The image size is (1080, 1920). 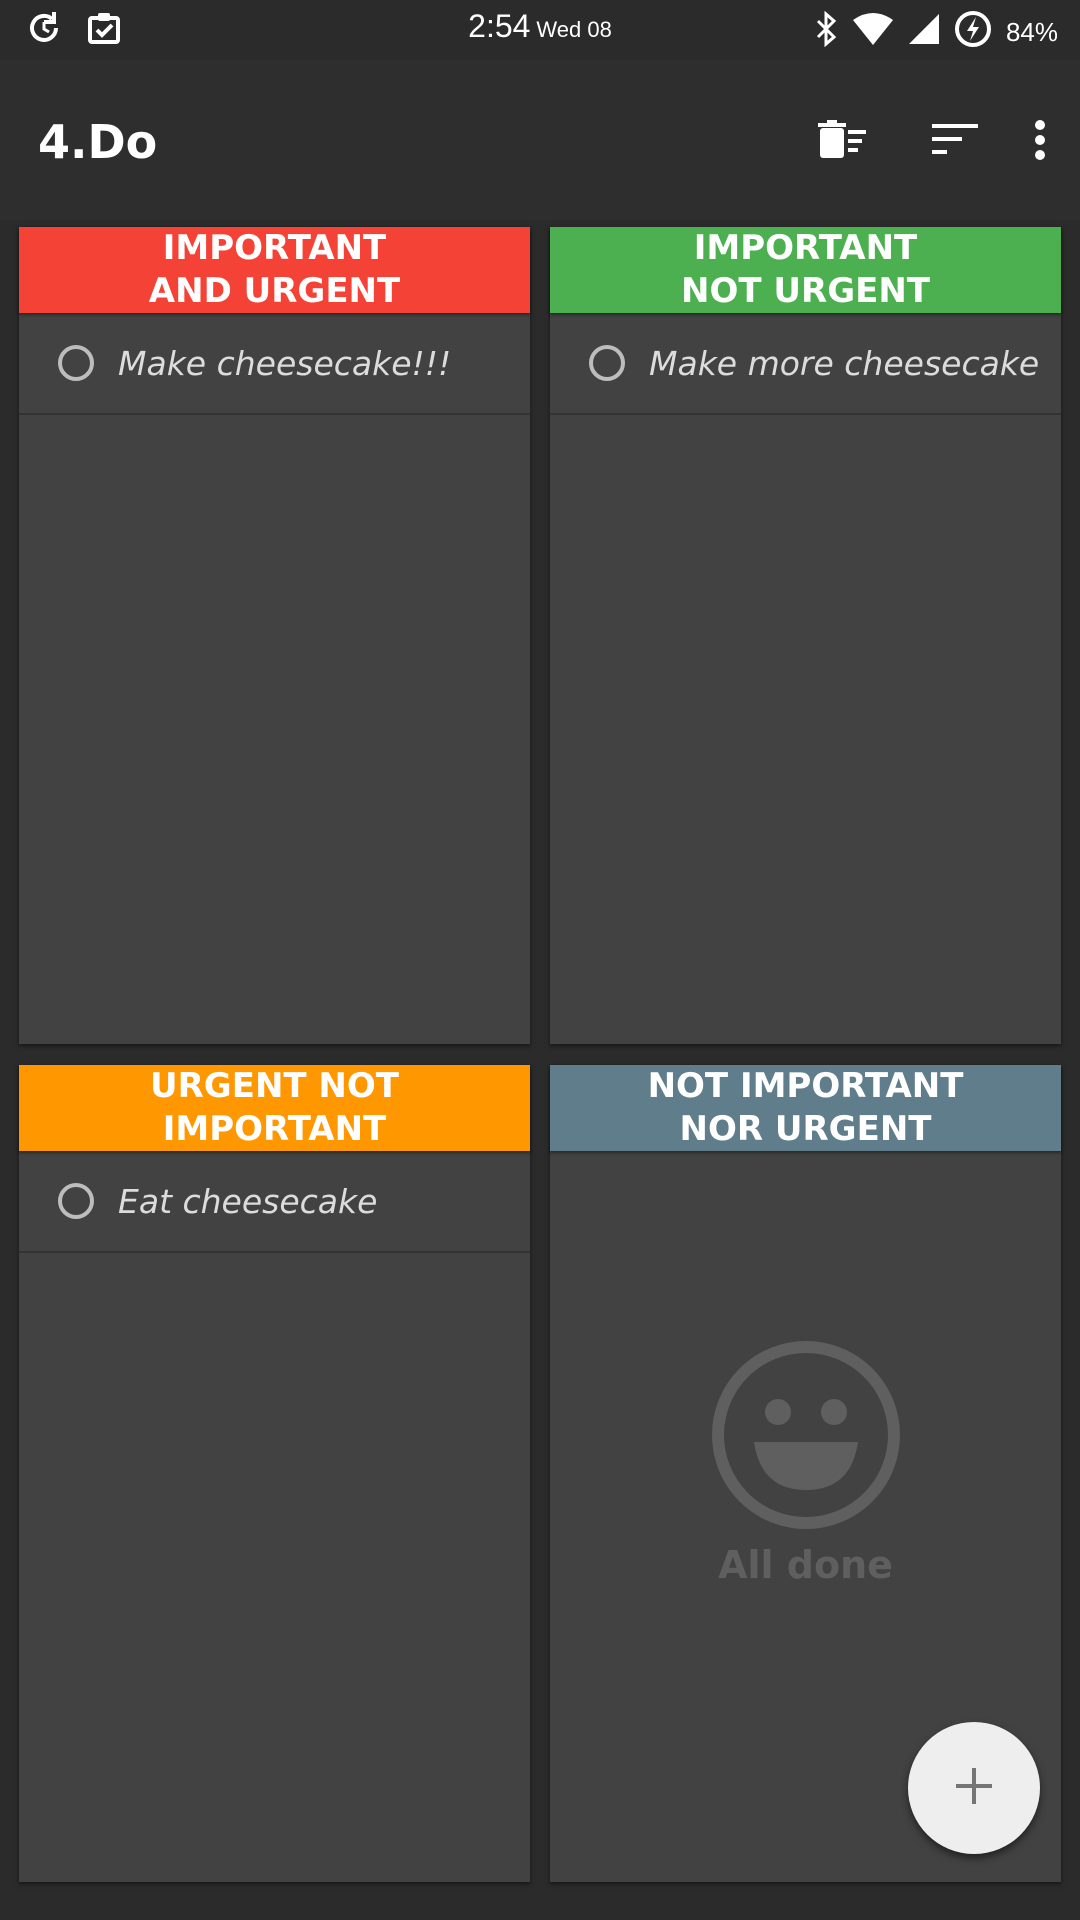 What do you see at coordinates (285, 363) in the screenshot?
I see `task-text: Make cheesecake!!!` at bounding box center [285, 363].